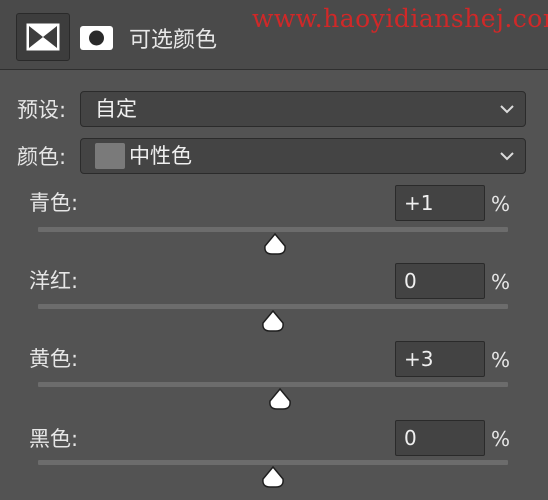 The image size is (548, 500). I want to click on magenta-slider-thumb, so click(273, 321).